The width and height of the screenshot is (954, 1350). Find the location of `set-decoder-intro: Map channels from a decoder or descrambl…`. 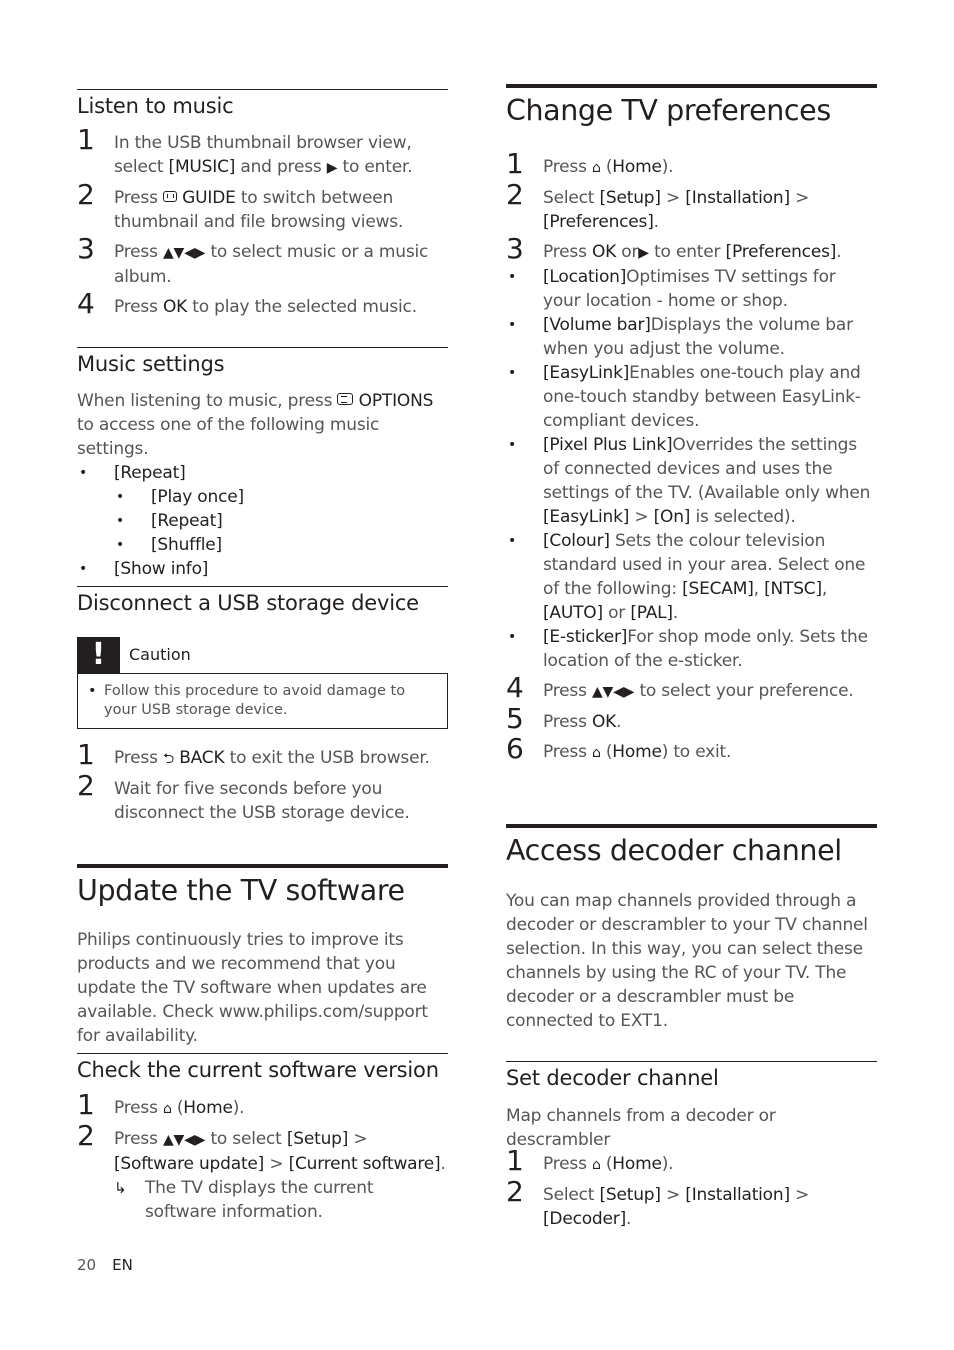

set-decoder-intro: Map channels from a decoder or descrambl… is located at coordinates (641, 1128).